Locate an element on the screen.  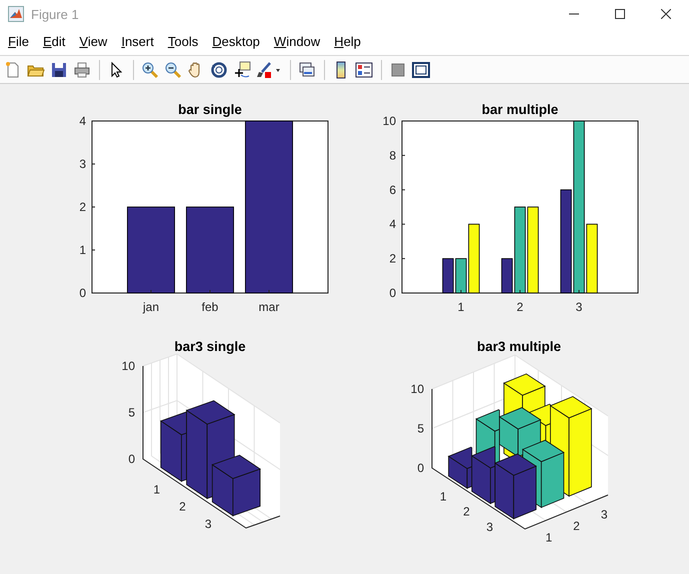
menu-item: Help is located at coordinates (347, 41).